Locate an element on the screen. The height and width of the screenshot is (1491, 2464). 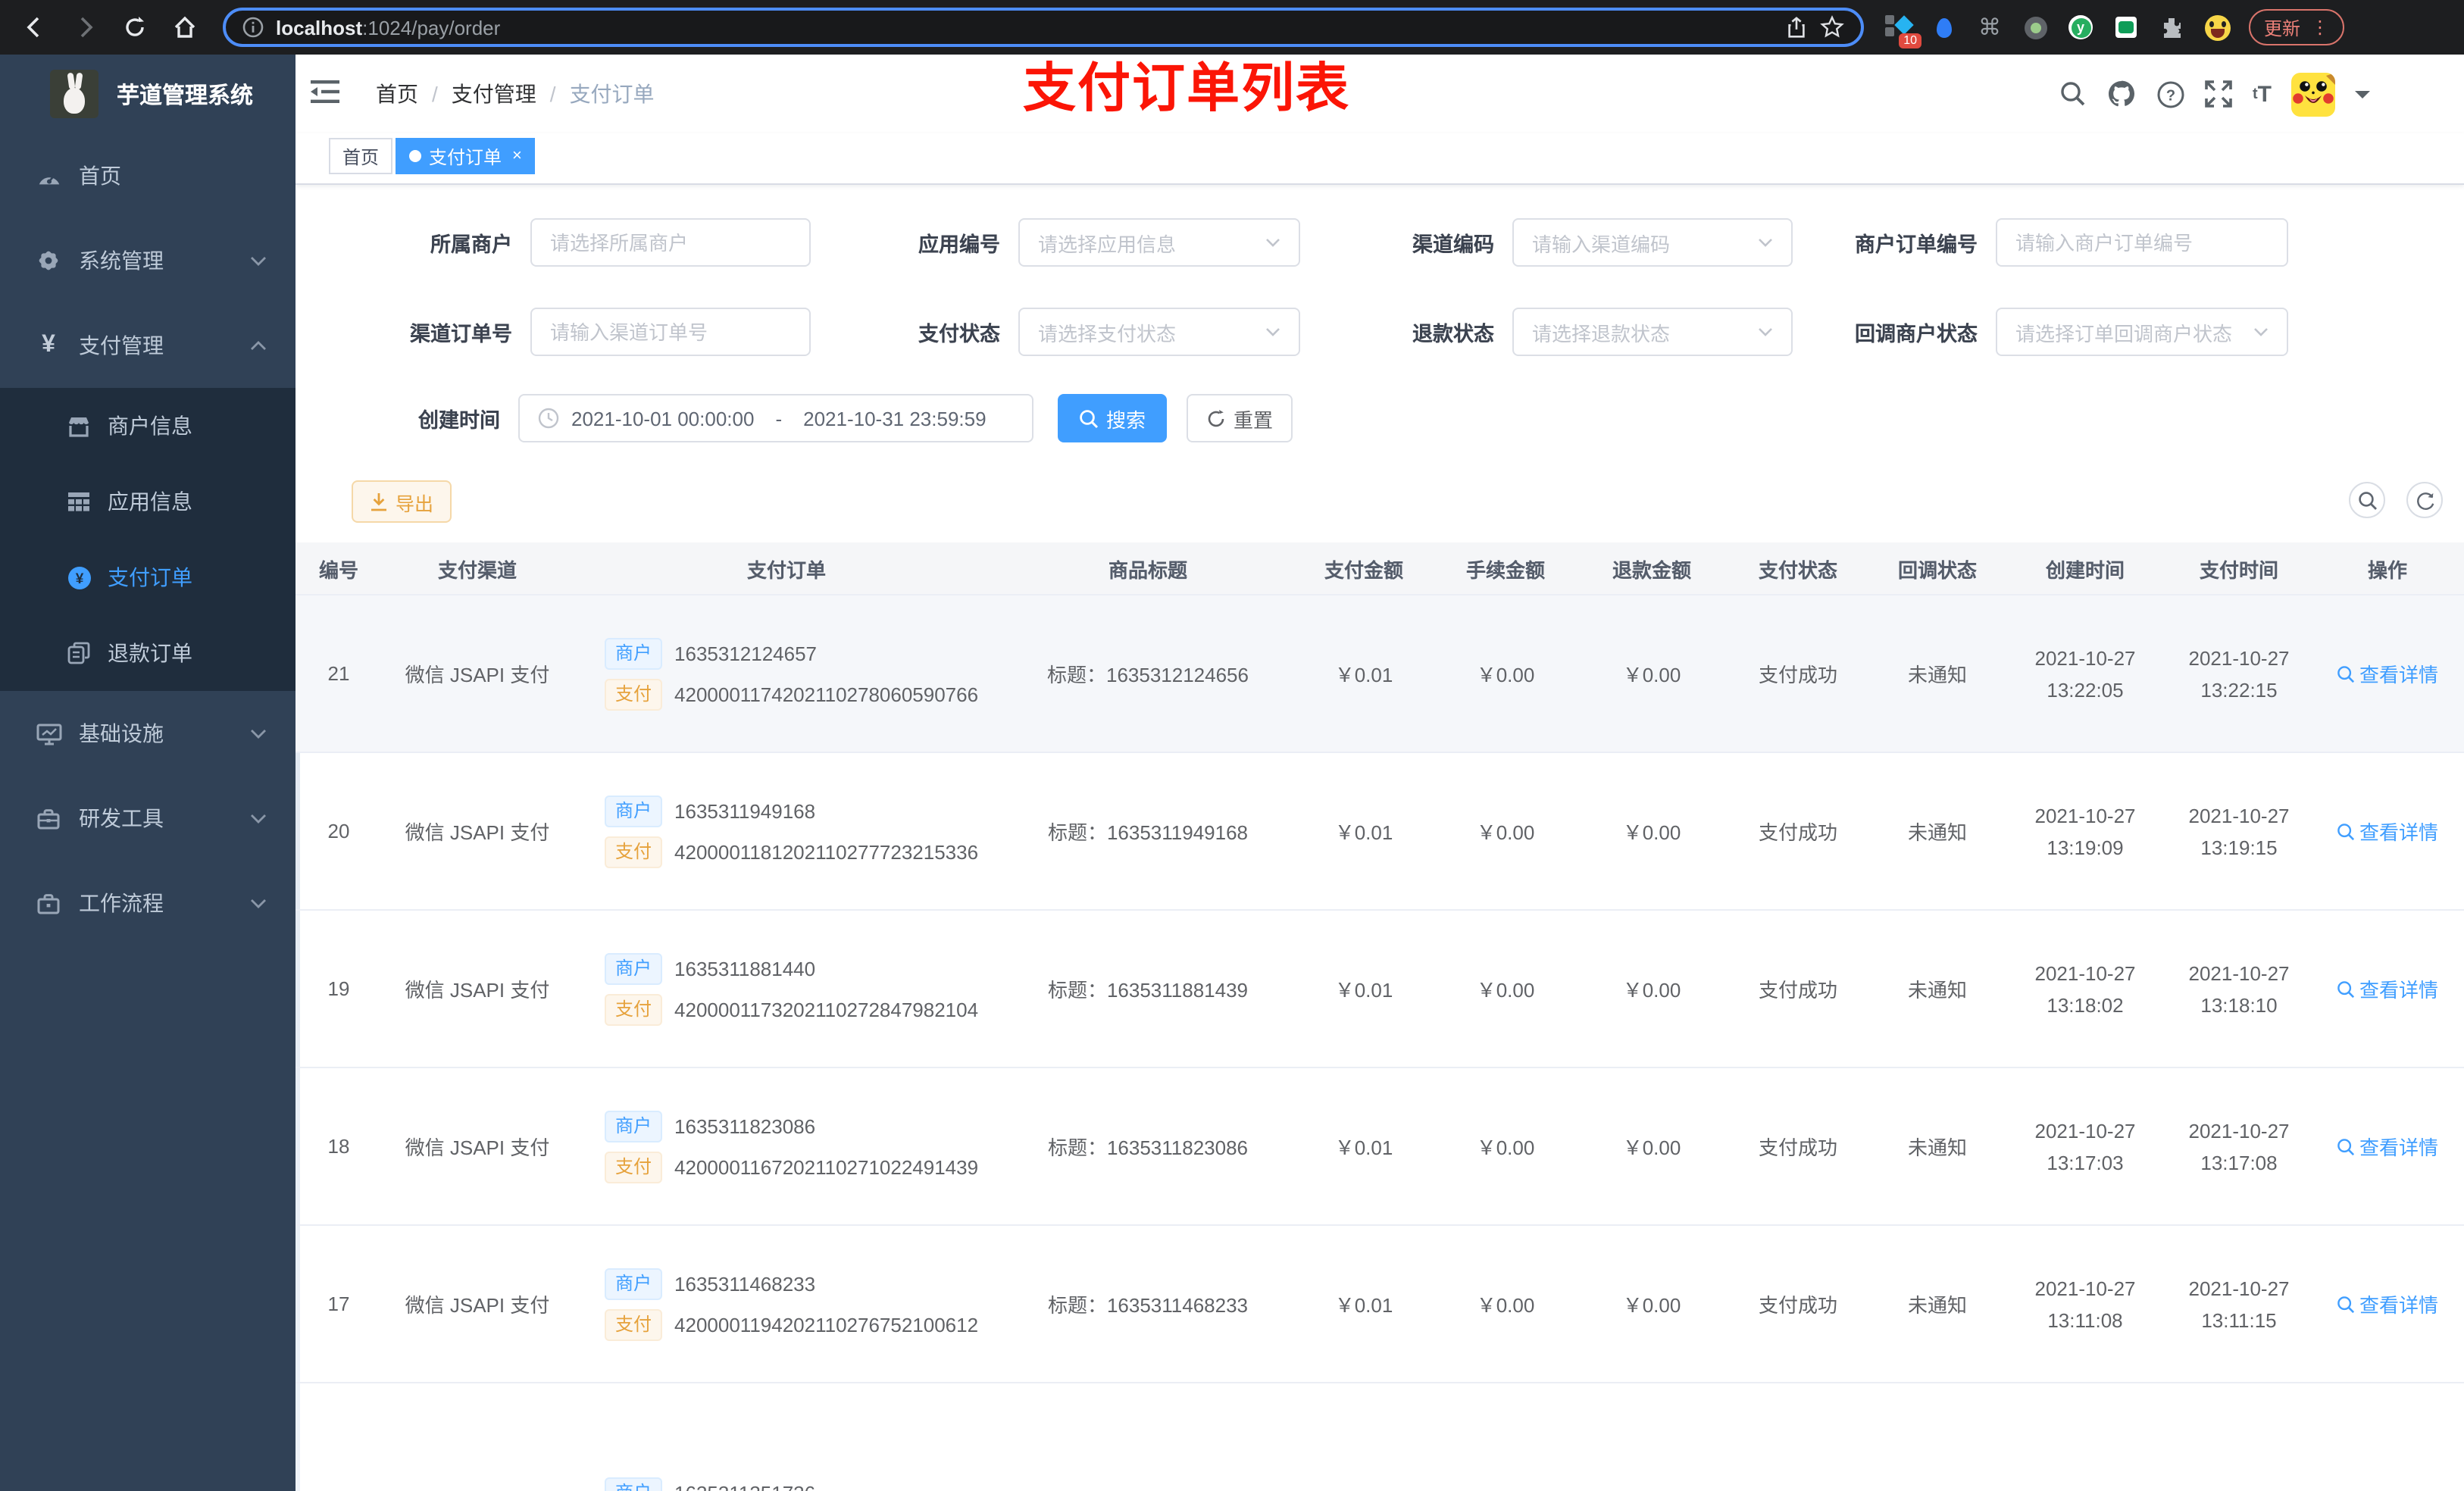
navbar-actions: ? tT is located at coordinates (2215, 94).